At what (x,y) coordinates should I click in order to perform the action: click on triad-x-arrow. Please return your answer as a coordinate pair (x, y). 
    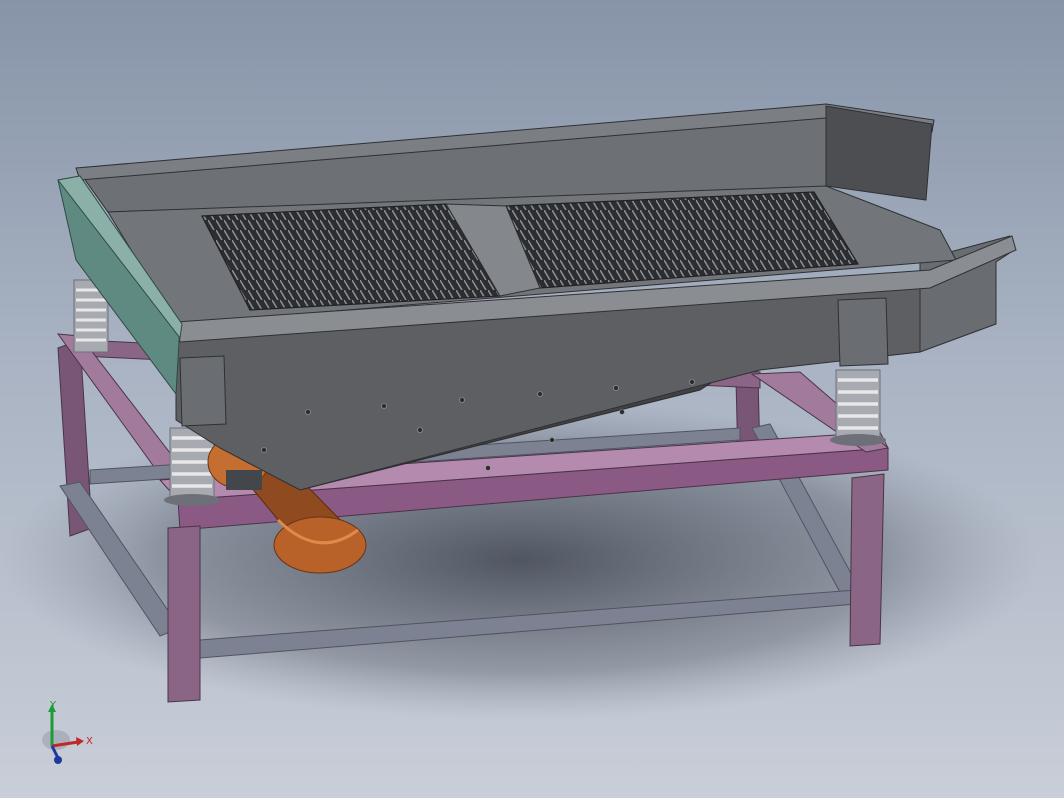
    Looking at the image, I should click on (80, 741).